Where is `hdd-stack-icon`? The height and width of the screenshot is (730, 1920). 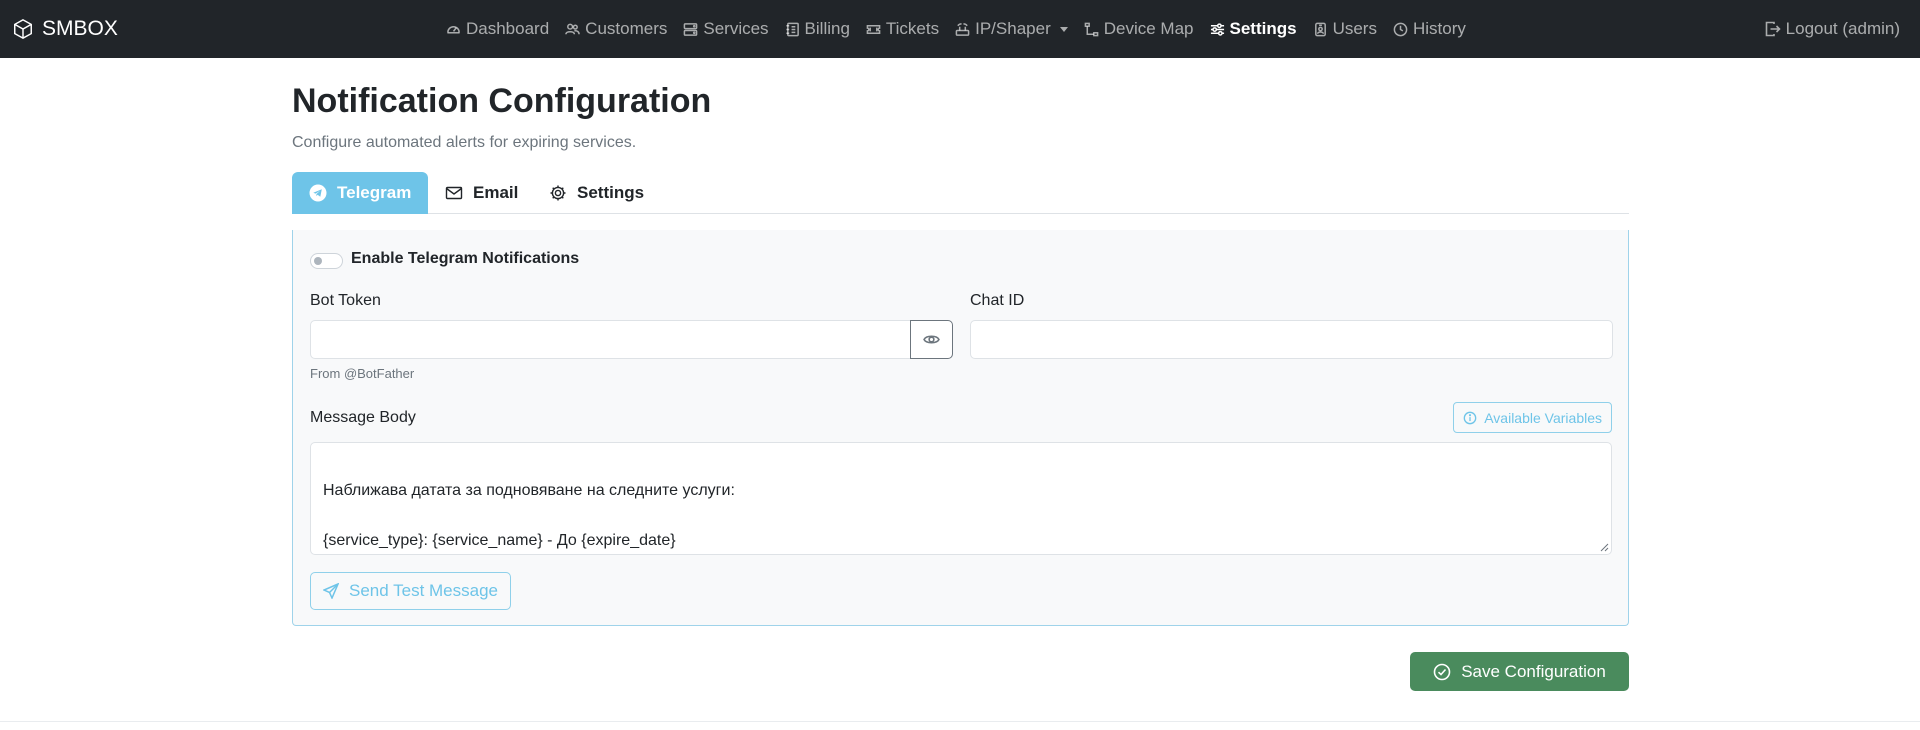 hdd-stack-icon is located at coordinates (691, 29).